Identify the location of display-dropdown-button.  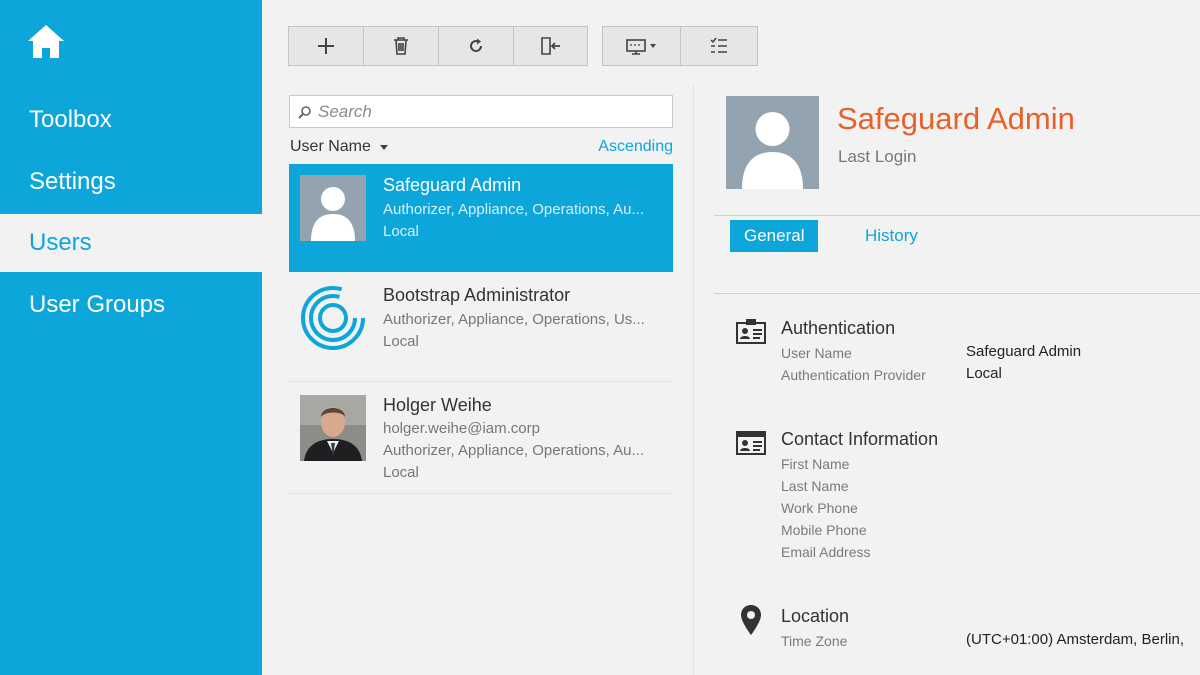
(642, 46).